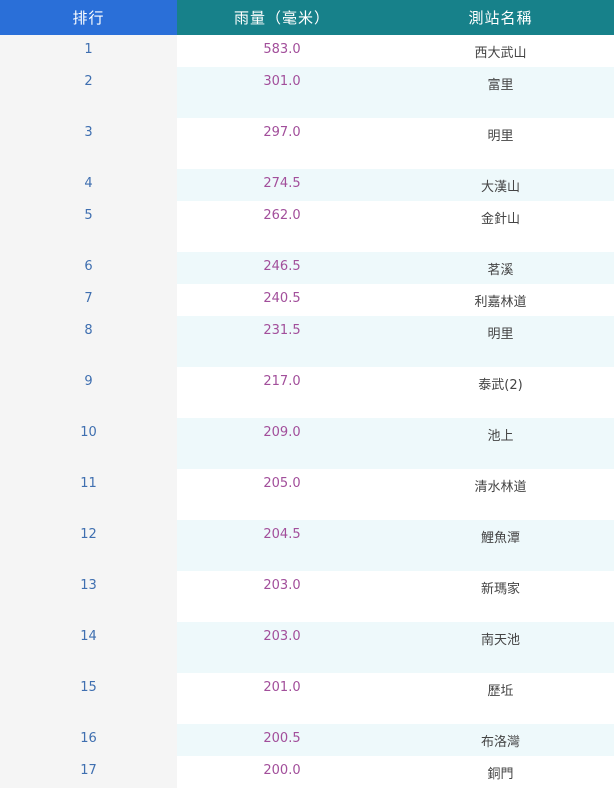 This screenshot has height=800, width=614. I want to click on rainfall-cell: 240.5, so click(282, 298).